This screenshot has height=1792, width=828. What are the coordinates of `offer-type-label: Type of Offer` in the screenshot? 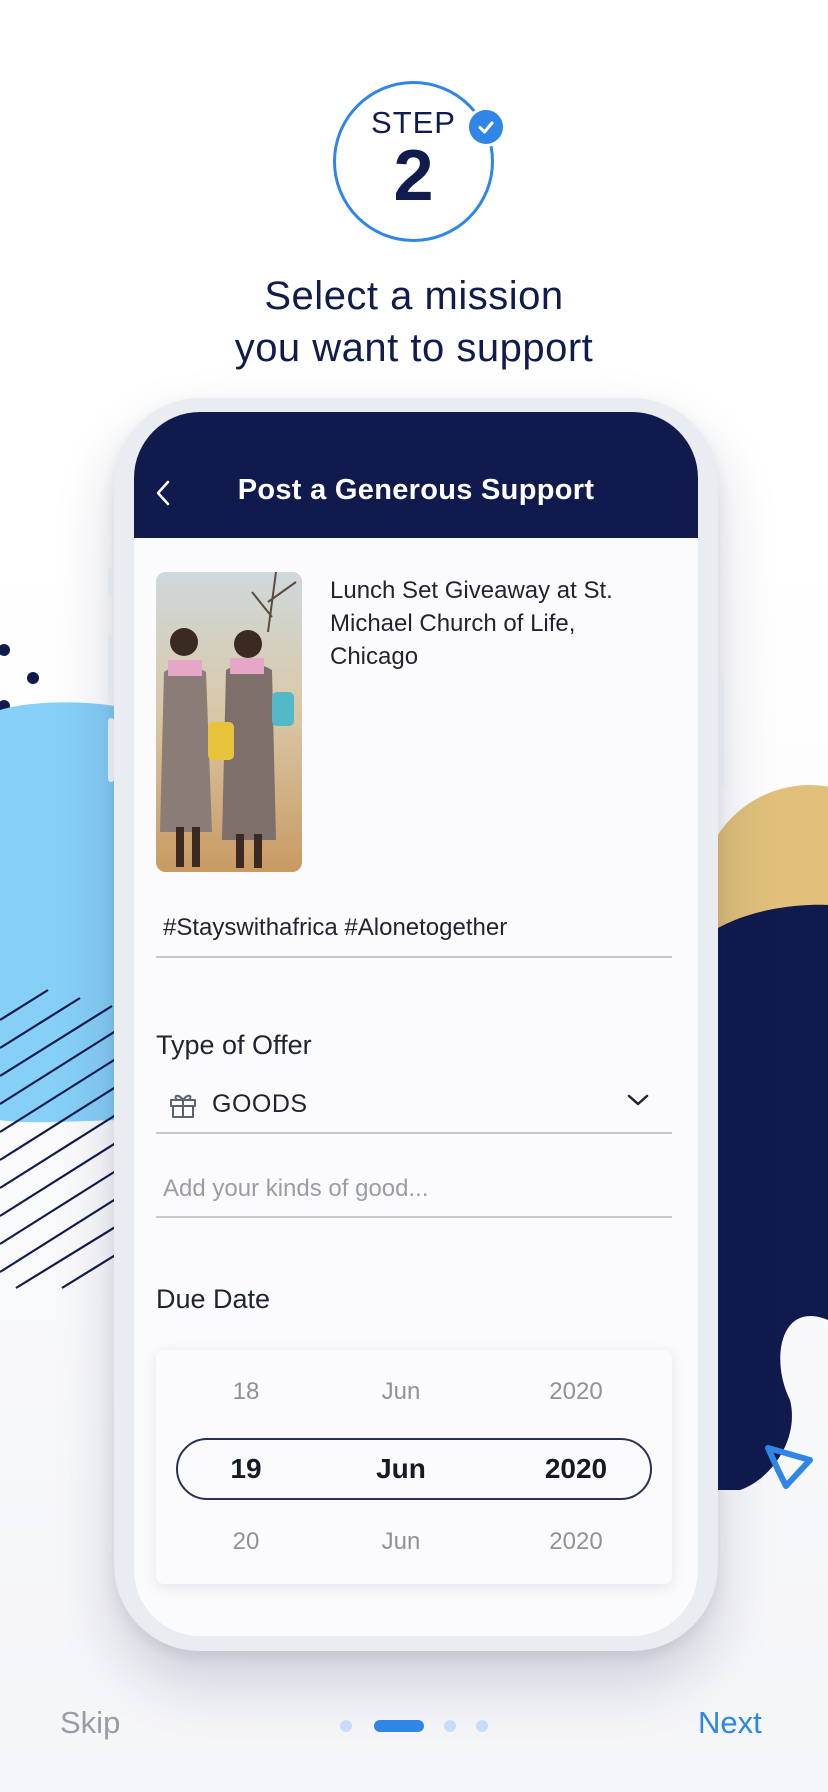 It's located at (234, 1045).